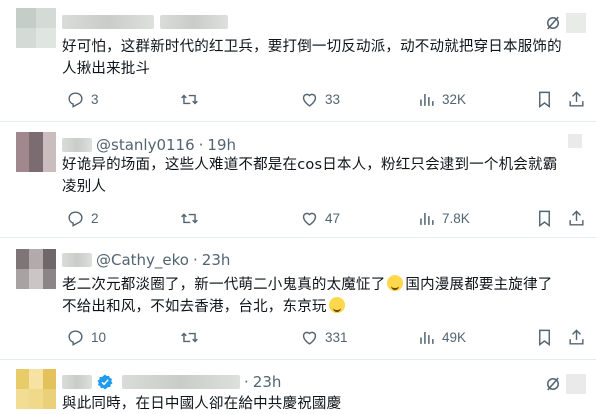 Image resolution: width=596 pixels, height=414 pixels. I want to click on timestamp: 19h, so click(221, 145).